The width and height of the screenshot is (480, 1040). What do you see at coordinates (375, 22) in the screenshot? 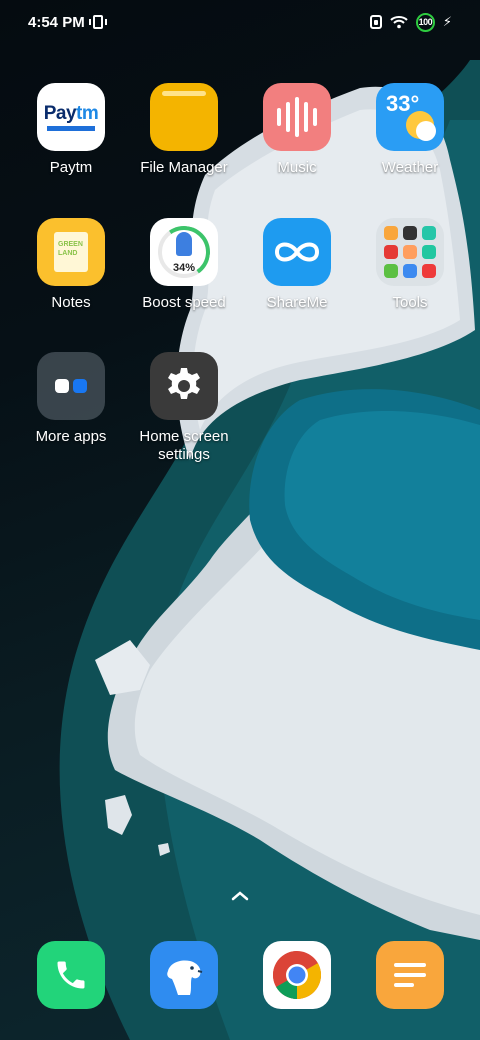
I see `sim-icon` at bounding box center [375, 22].